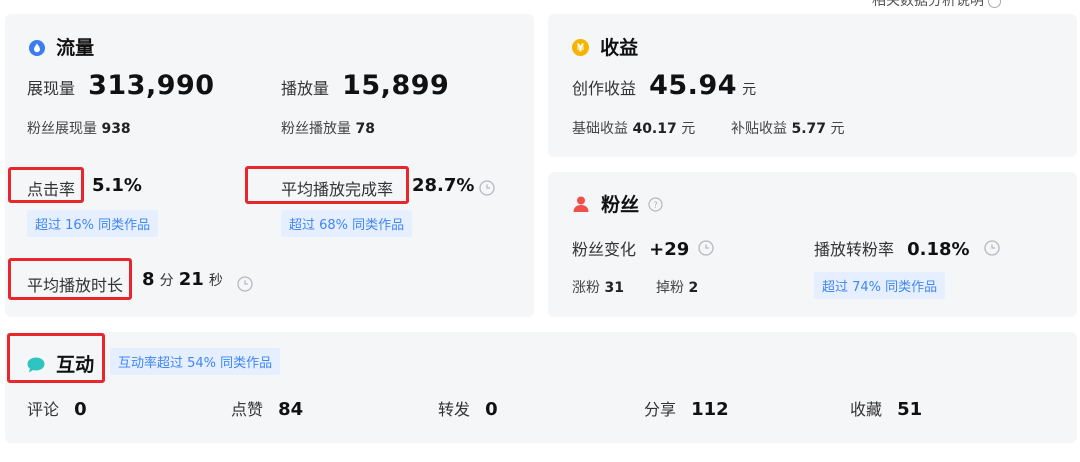 This screenshot has height=462, width=1080. I want to click on conversion-tag: 超过 74% 同类作品, so click(880, 285).